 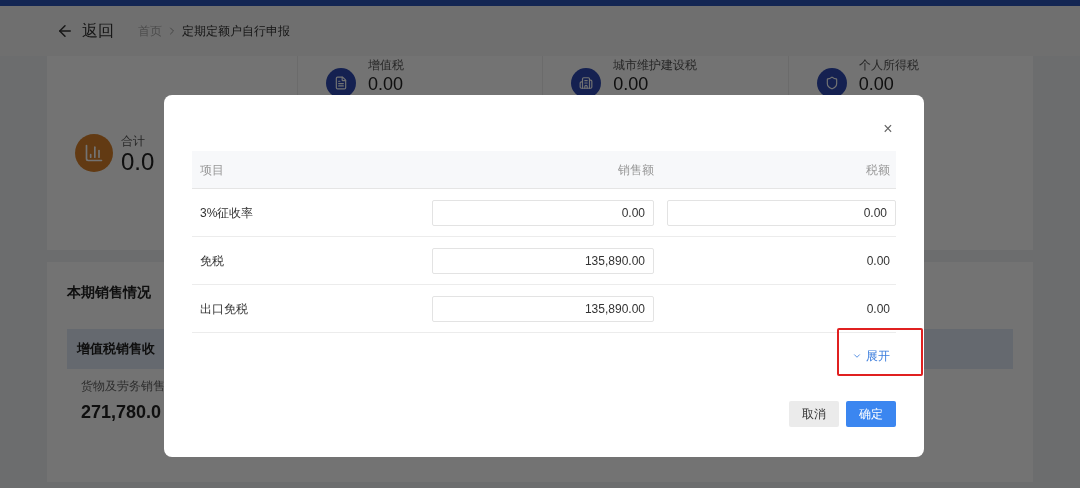 What do you see at coordinates (94, 153) in the screenshot?
I see `bar-chart-icon` at bounding box center [94, 153].